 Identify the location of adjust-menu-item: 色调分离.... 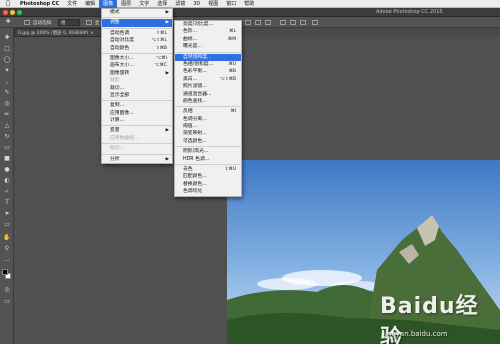
(208, 119).